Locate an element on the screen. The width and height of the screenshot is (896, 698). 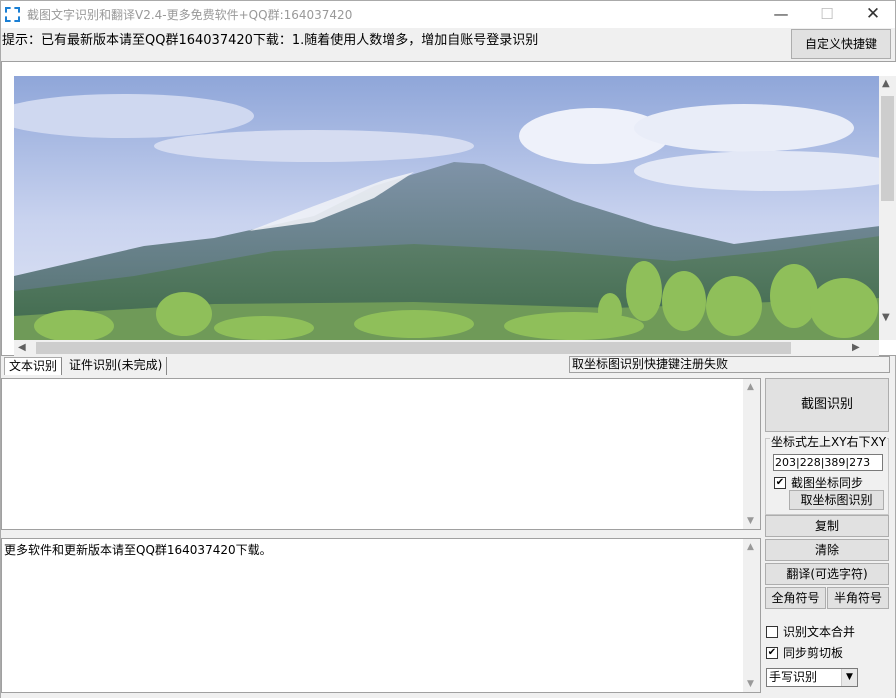
bottom-edge is located at coordinates (448, 695).